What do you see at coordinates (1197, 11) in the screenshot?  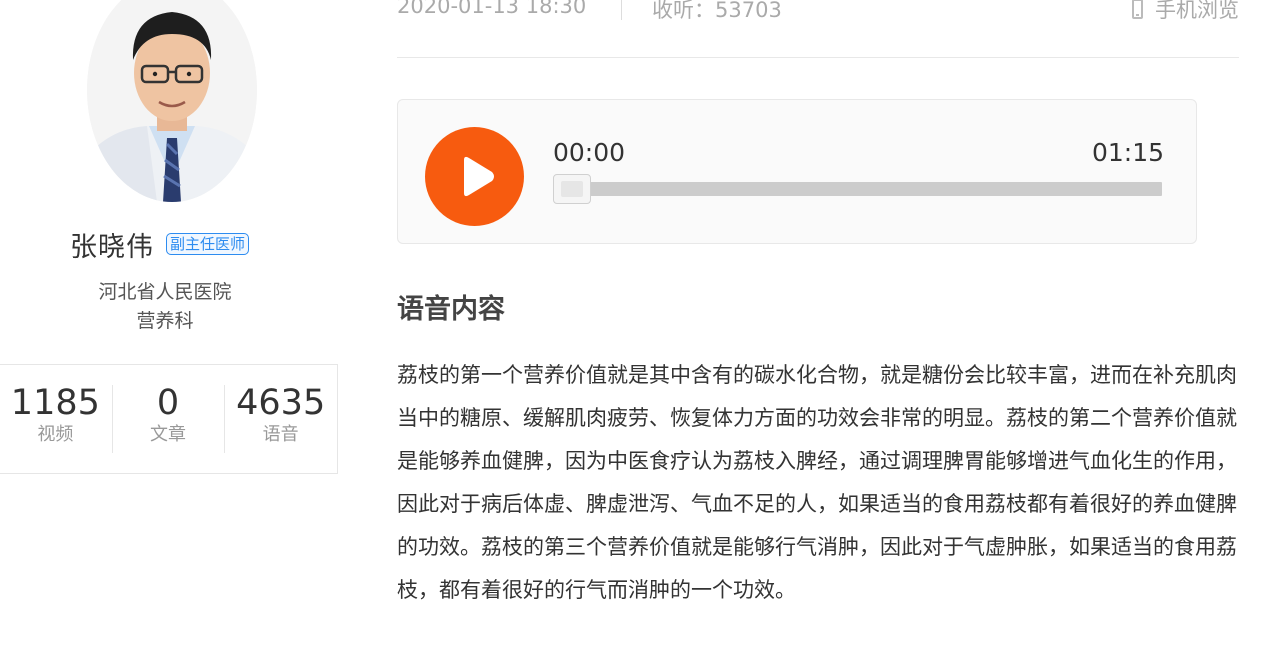 I see `mobile-view-label: 手机浏览` at bounding box center [1197, 11].